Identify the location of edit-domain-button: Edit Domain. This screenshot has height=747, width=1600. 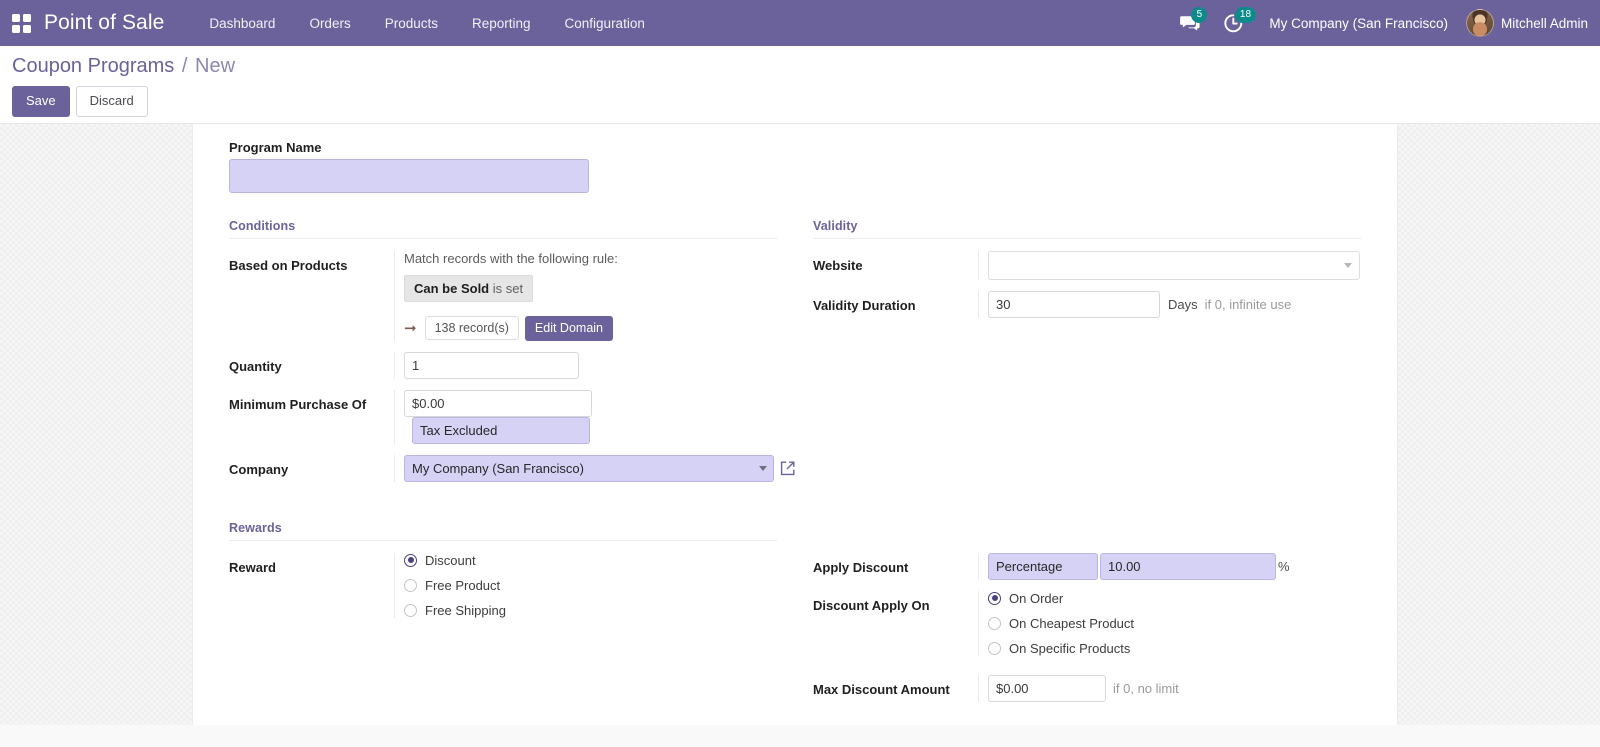
(569, 328).